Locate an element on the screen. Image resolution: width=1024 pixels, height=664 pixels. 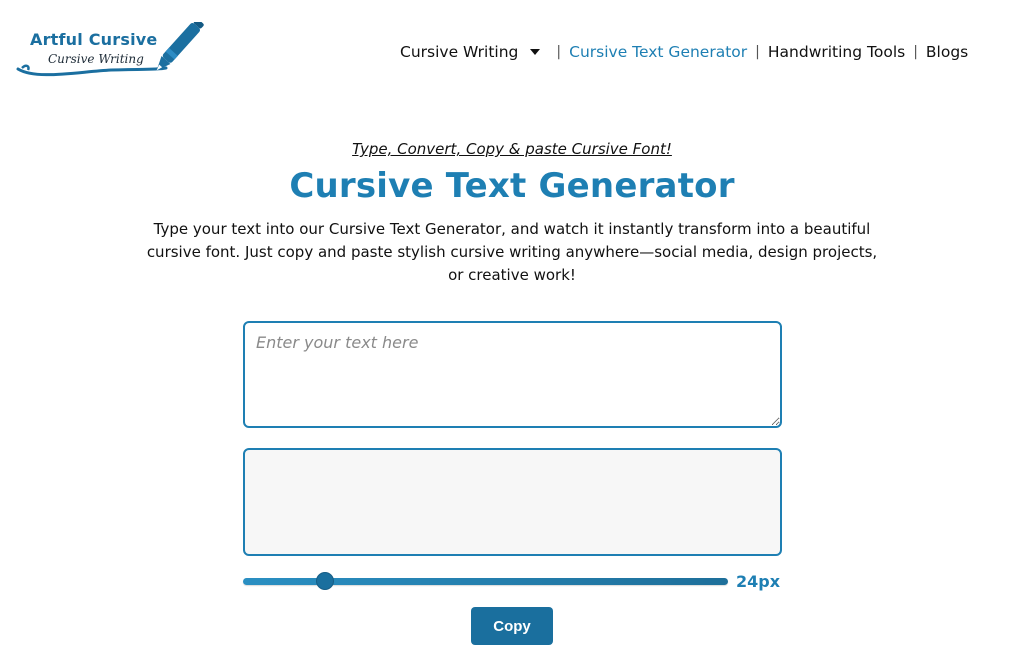
nav-item-blogs: Blogs is located at coordinates (947, 52).